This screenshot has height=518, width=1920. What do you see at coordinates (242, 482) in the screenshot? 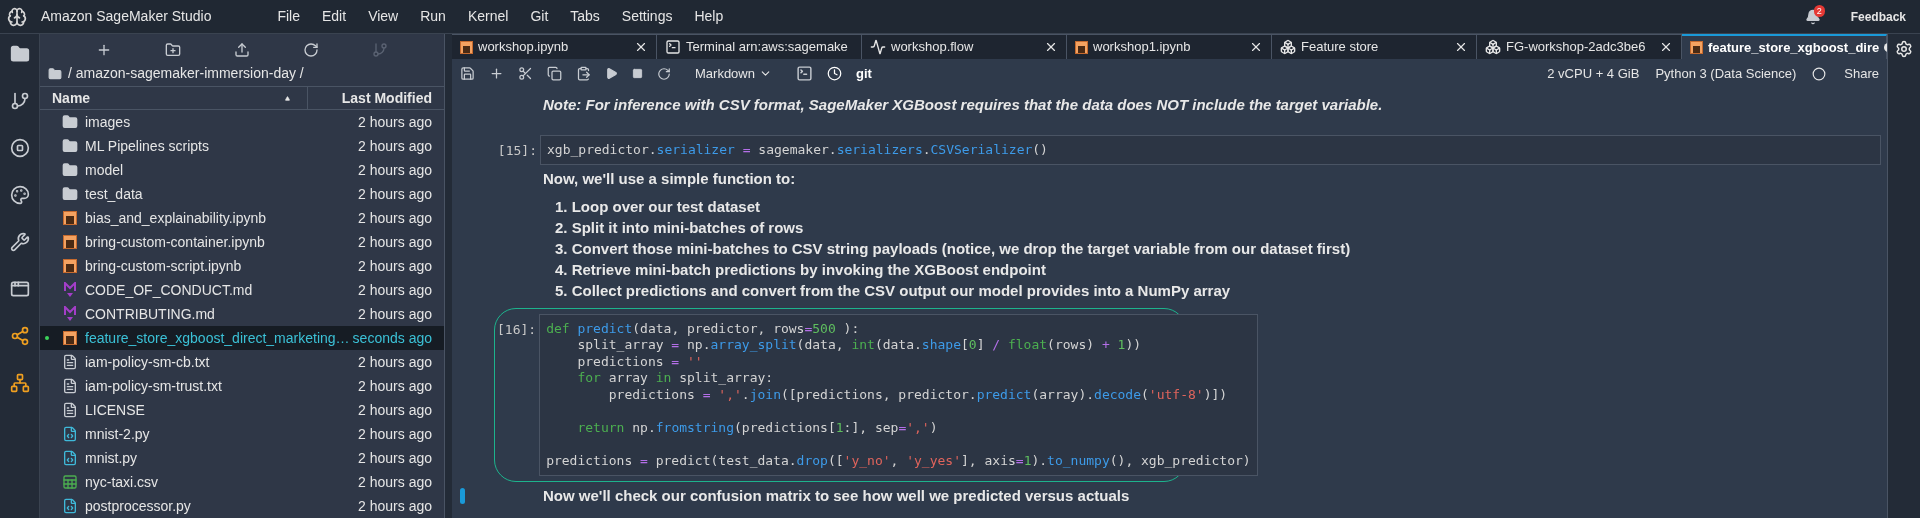
I see `file-row: nyc-taxi.csv 2 hours ago` at bounding box center [242, 482].